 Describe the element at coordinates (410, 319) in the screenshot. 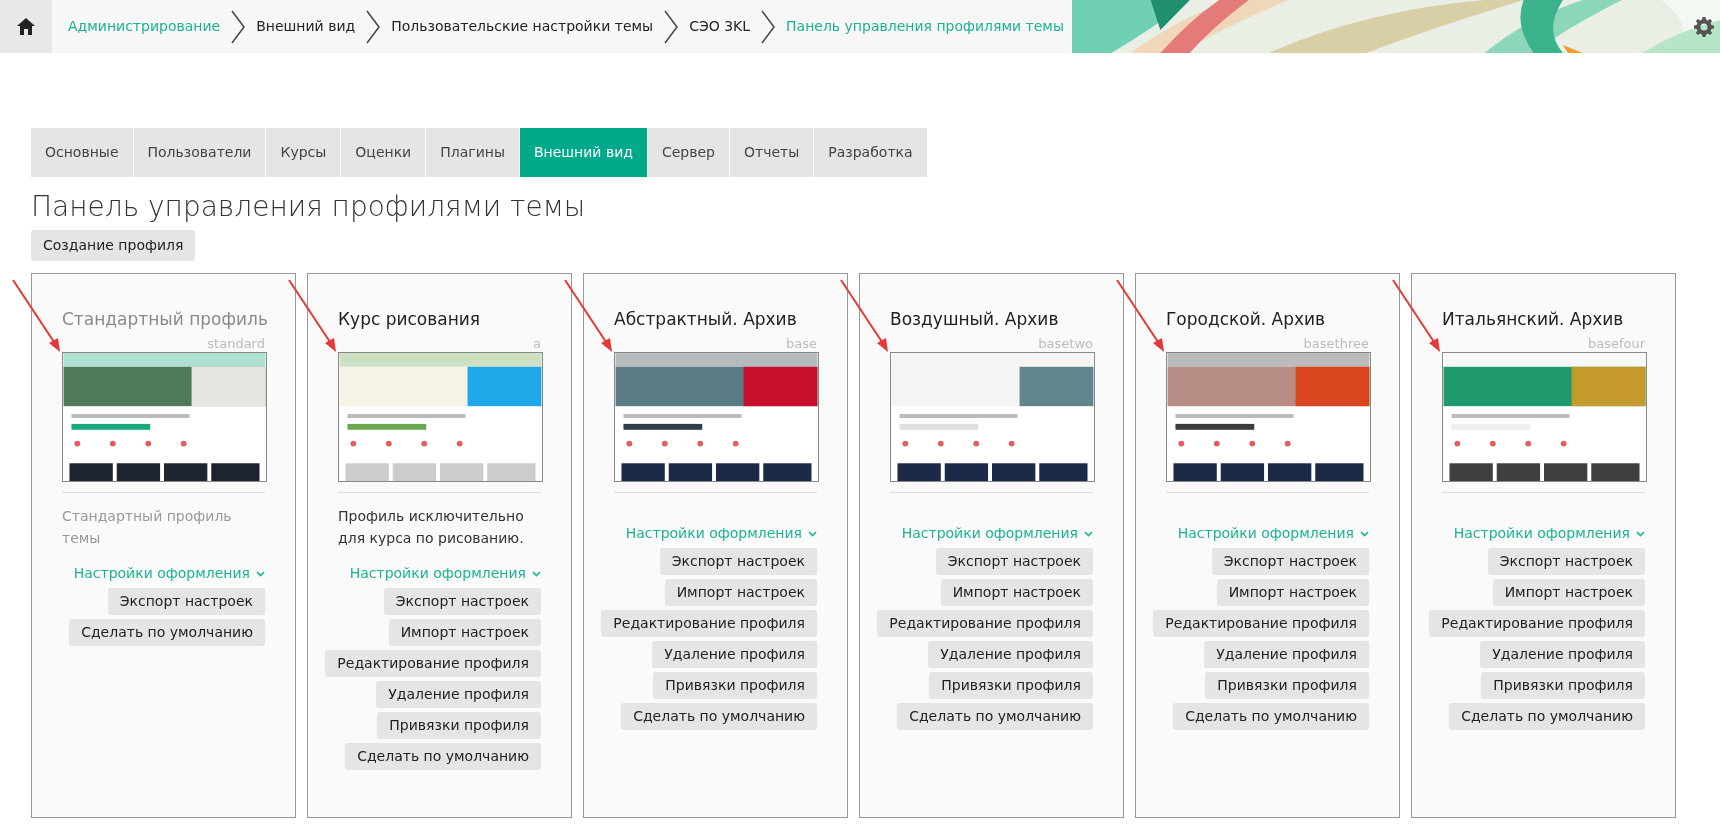

I see `profile-title: Курс рисования` at that location.